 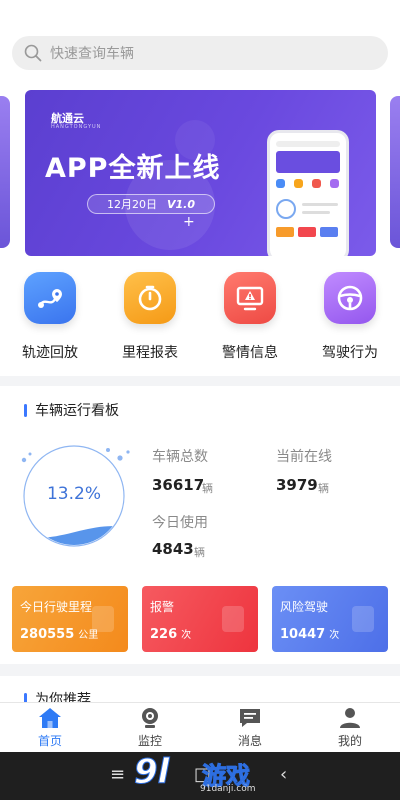 What do you see at coordinates (395, 172) in the screenshot?
I see `banner-next-slide` at bounding box center [395, 172].